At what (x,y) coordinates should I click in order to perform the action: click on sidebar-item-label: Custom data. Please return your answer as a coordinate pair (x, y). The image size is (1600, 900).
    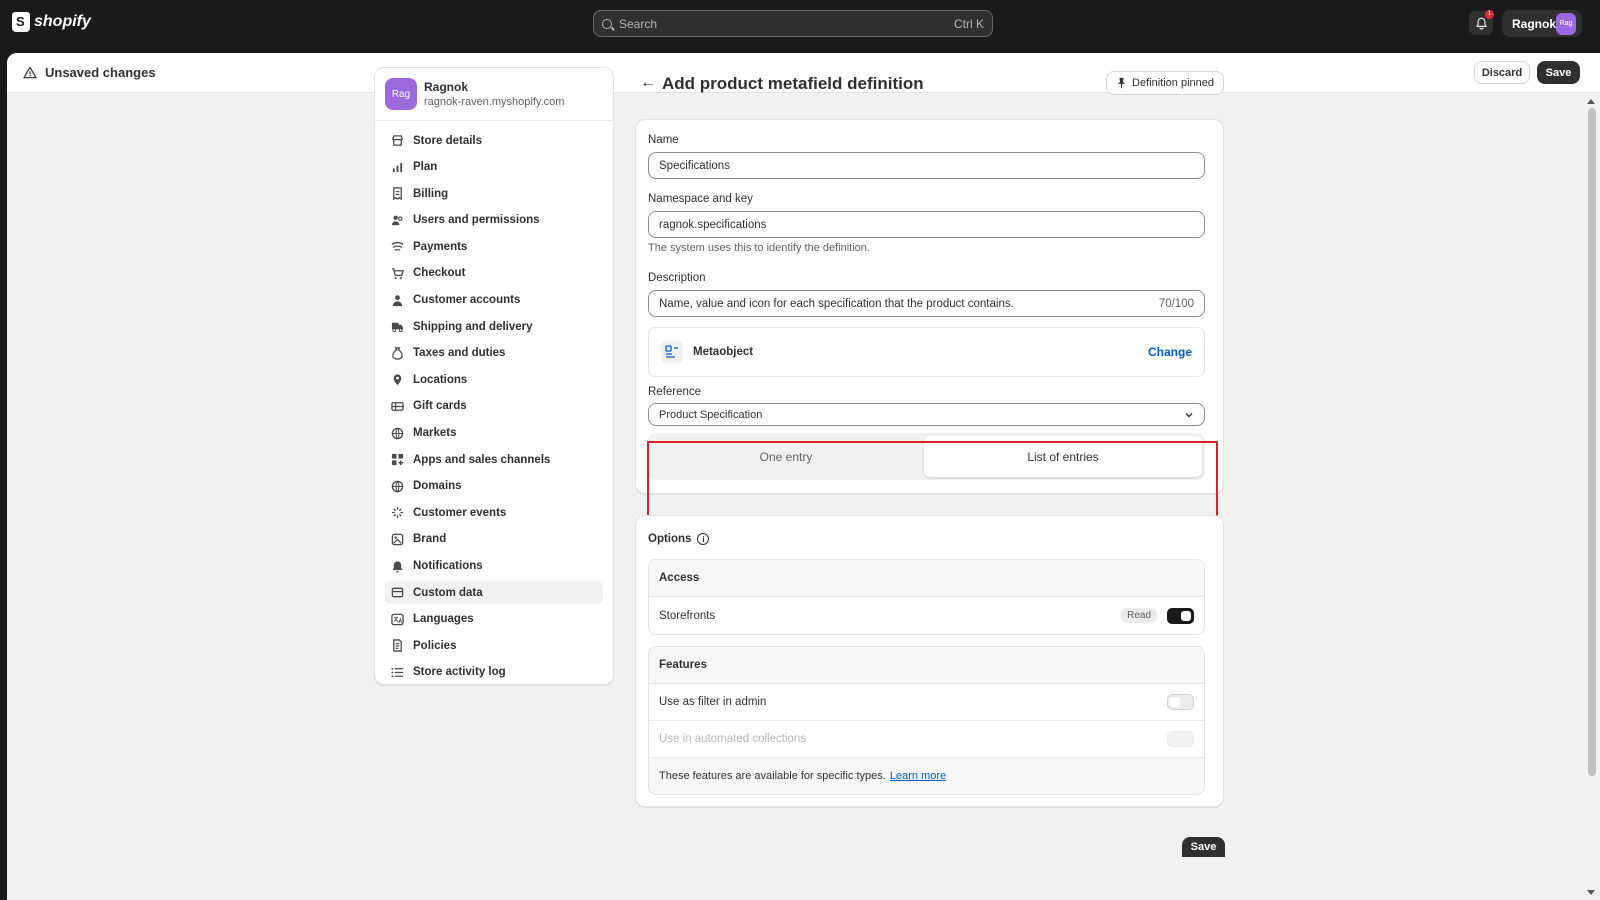
    Looking at the image, I should click on (448, 592).